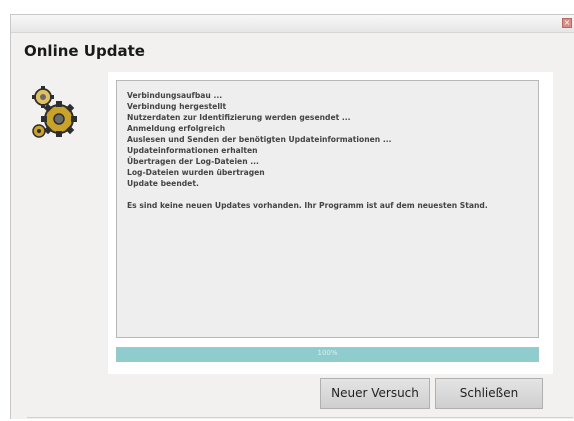 The height and width of the screenshot is (421, 574). What do you see at coordinates (59, 119) in the screenshot?
I see `gear-large-icon` at bounding box center [59, 119].